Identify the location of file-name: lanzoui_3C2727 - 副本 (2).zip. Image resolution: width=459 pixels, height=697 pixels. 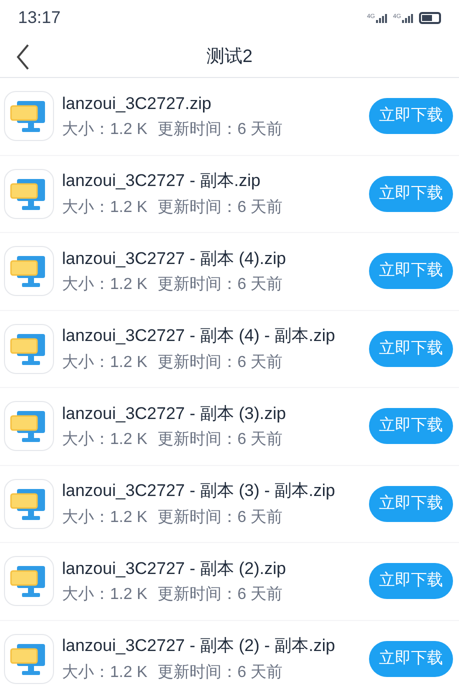
(174, 569).